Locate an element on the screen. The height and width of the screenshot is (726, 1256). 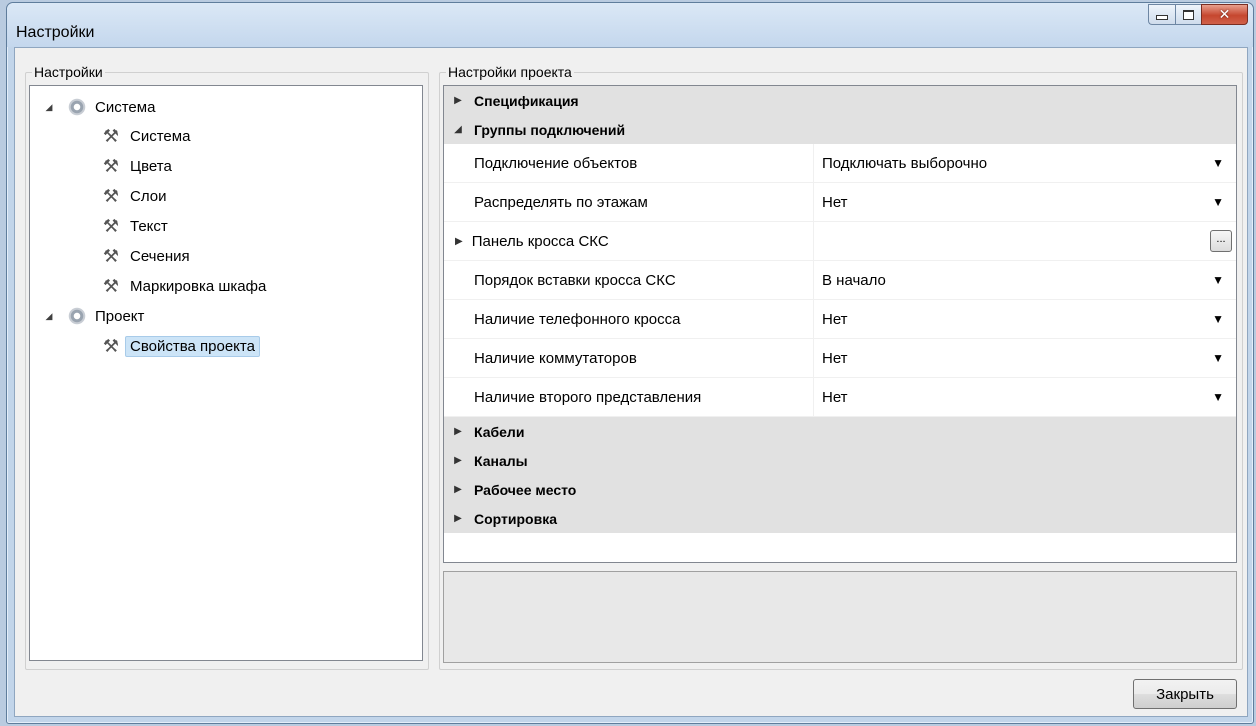
tree-node-system-root: ◢ Система is located at coordinates (99, 107).